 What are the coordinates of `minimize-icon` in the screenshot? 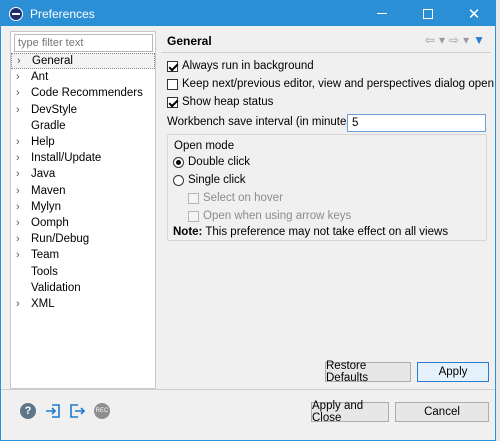 It's located at (382, 13).